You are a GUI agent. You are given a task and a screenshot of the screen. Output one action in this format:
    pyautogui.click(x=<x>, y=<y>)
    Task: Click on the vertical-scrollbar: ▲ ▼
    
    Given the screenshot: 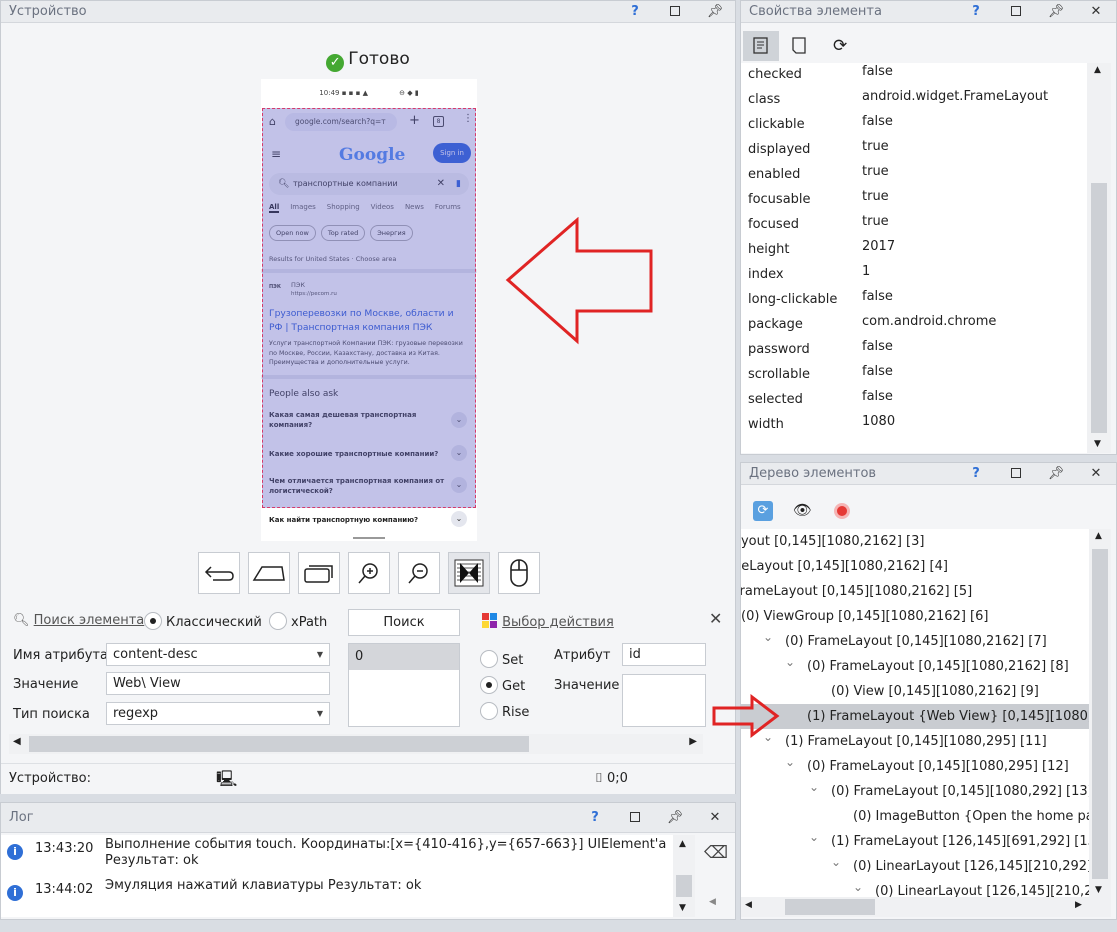 What is the action you would take?
    pyautogui.click(x=1099, y=258)
    